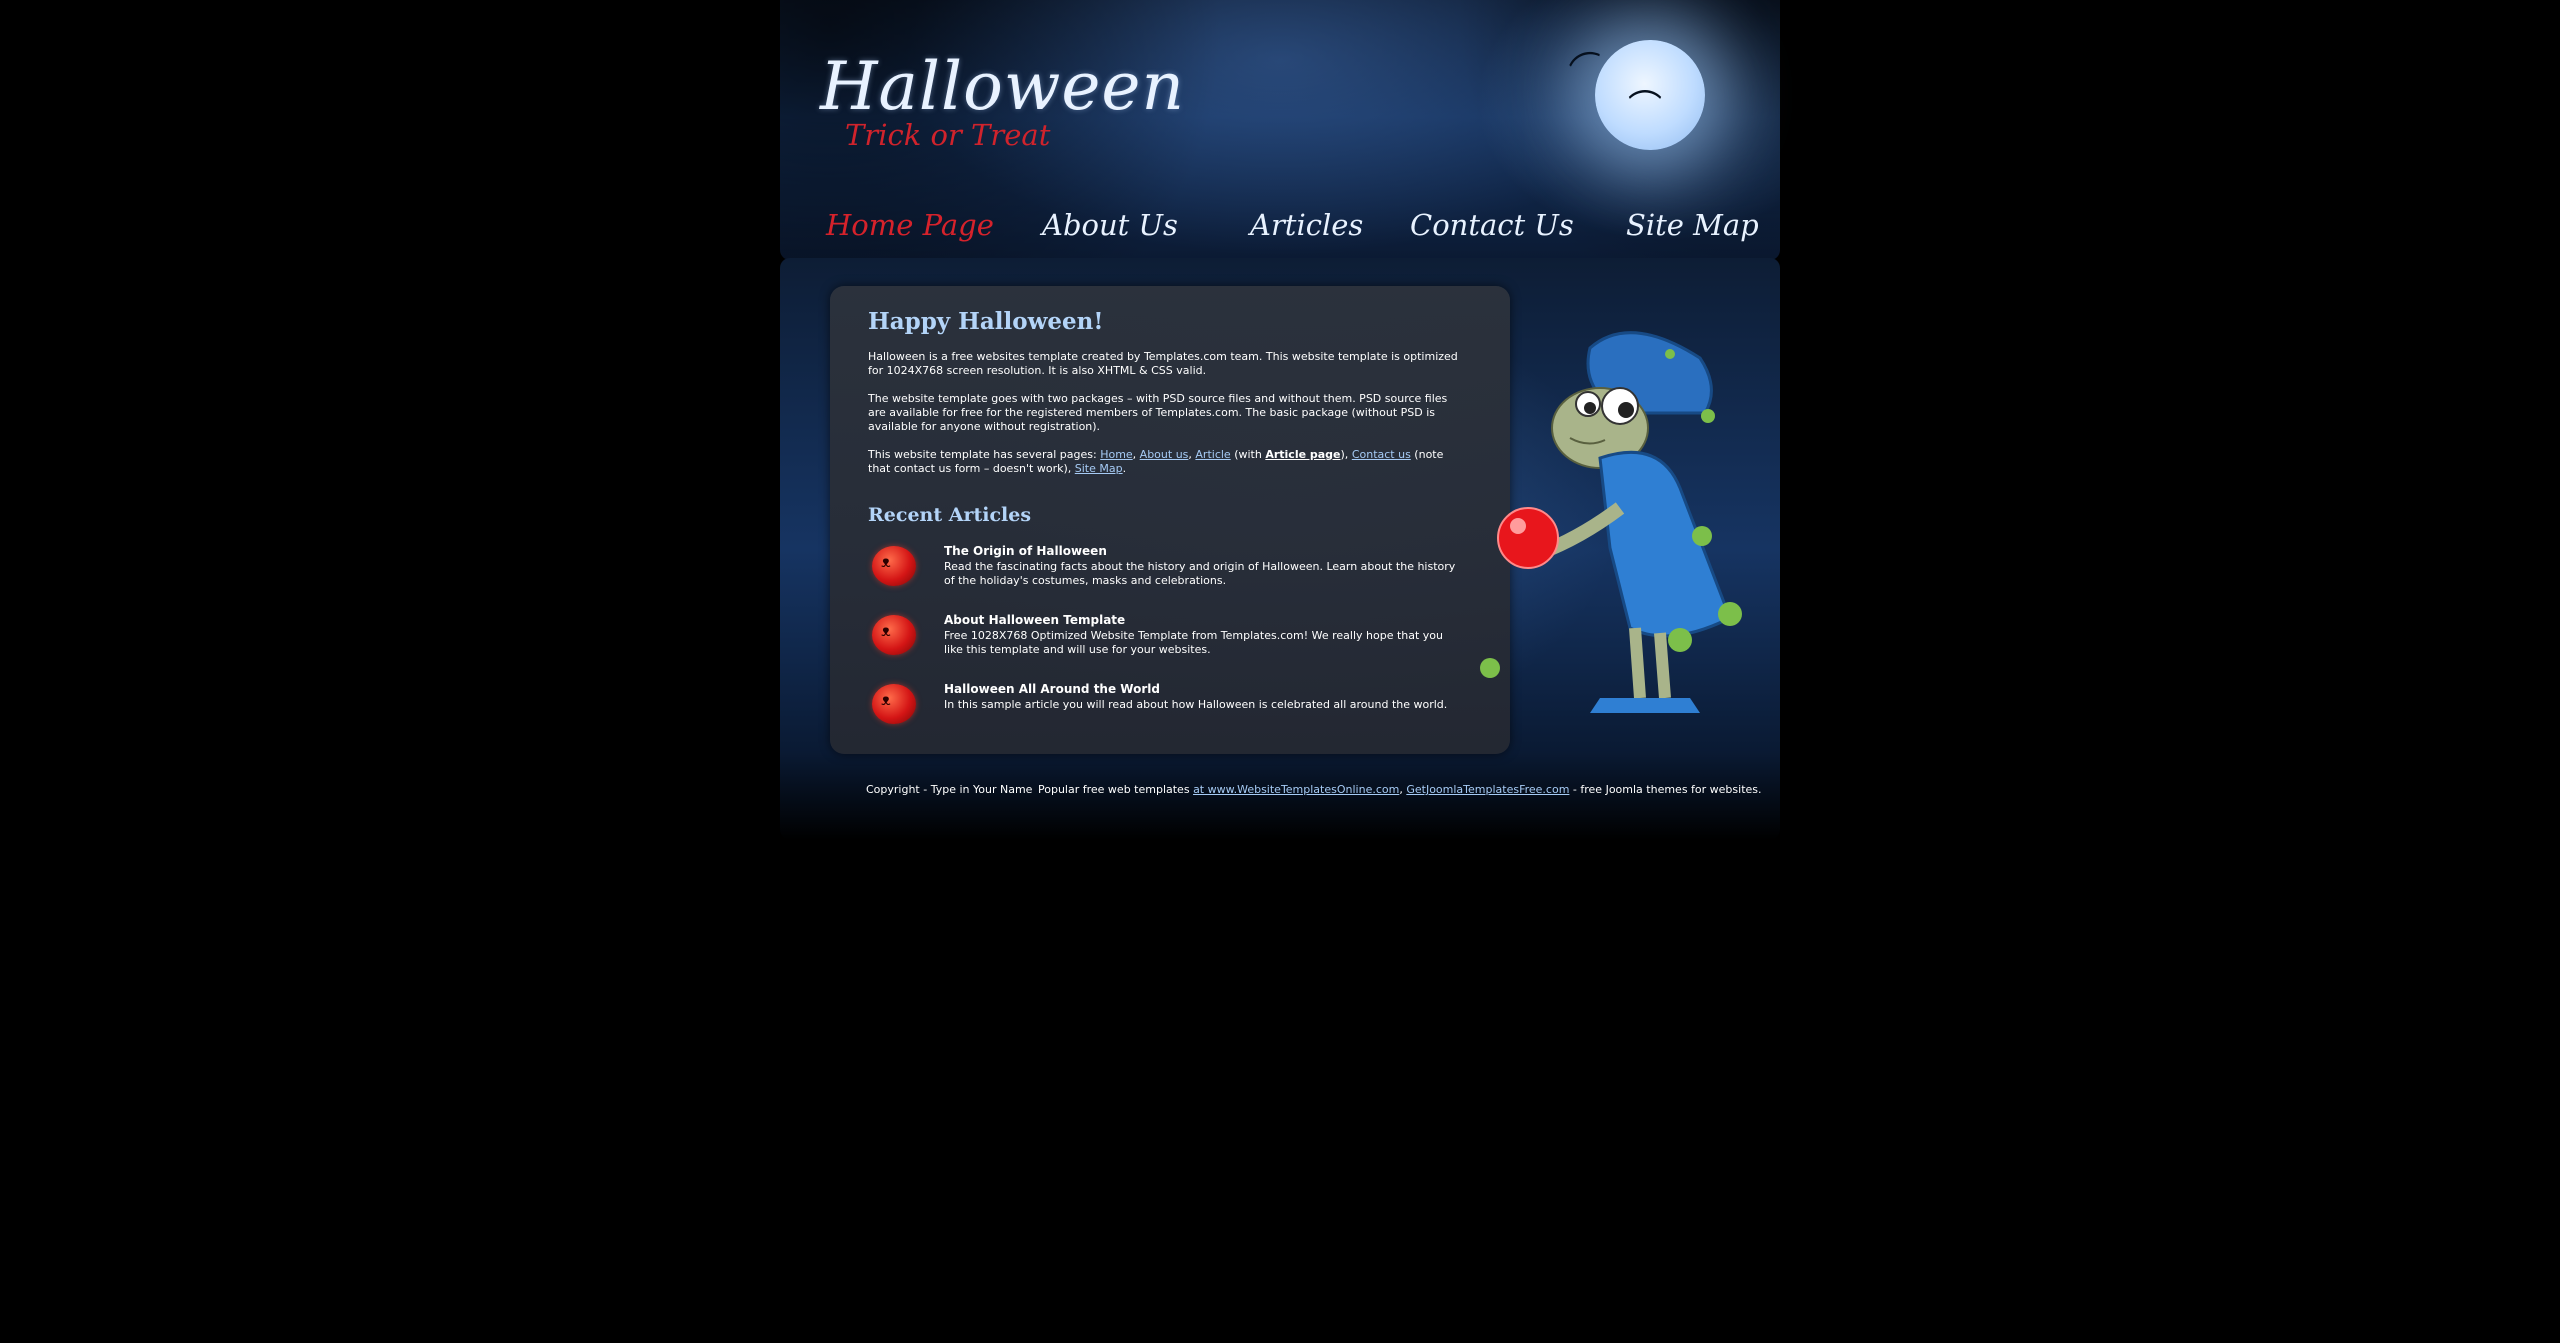  I want to click on link-home: Home, so click(1116, 454).